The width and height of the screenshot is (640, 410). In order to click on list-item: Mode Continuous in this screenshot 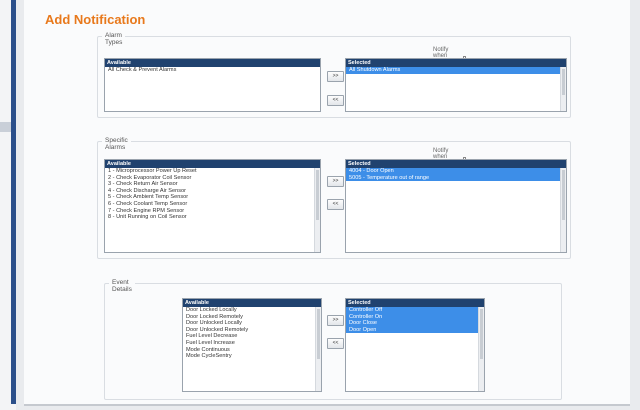, I will do `click(252, 350)`.